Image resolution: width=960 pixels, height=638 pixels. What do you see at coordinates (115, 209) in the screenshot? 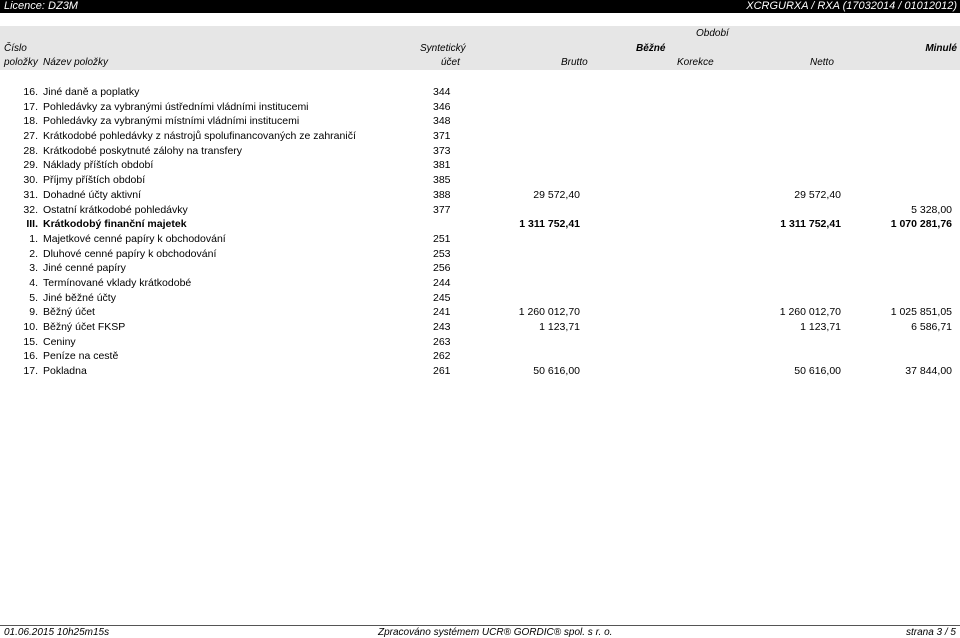
I see `row-name: Ostatní krátkodobé pohledávky` at bounding box center [115, 209].